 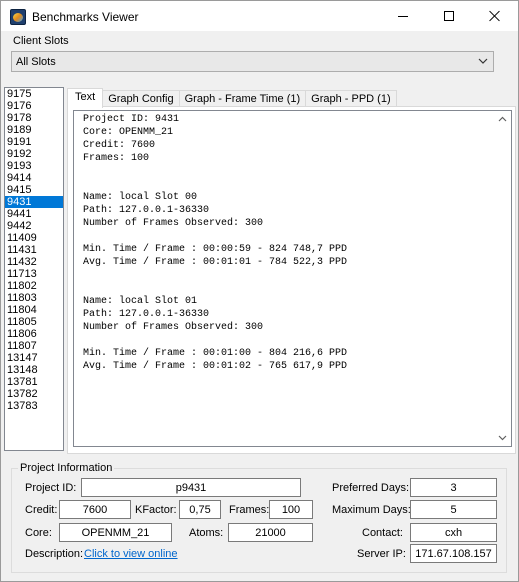 What do you see at coordinates (502, 437) in the screenshot?
I see `scroll-down-icon` at bounding box center [502, 437].